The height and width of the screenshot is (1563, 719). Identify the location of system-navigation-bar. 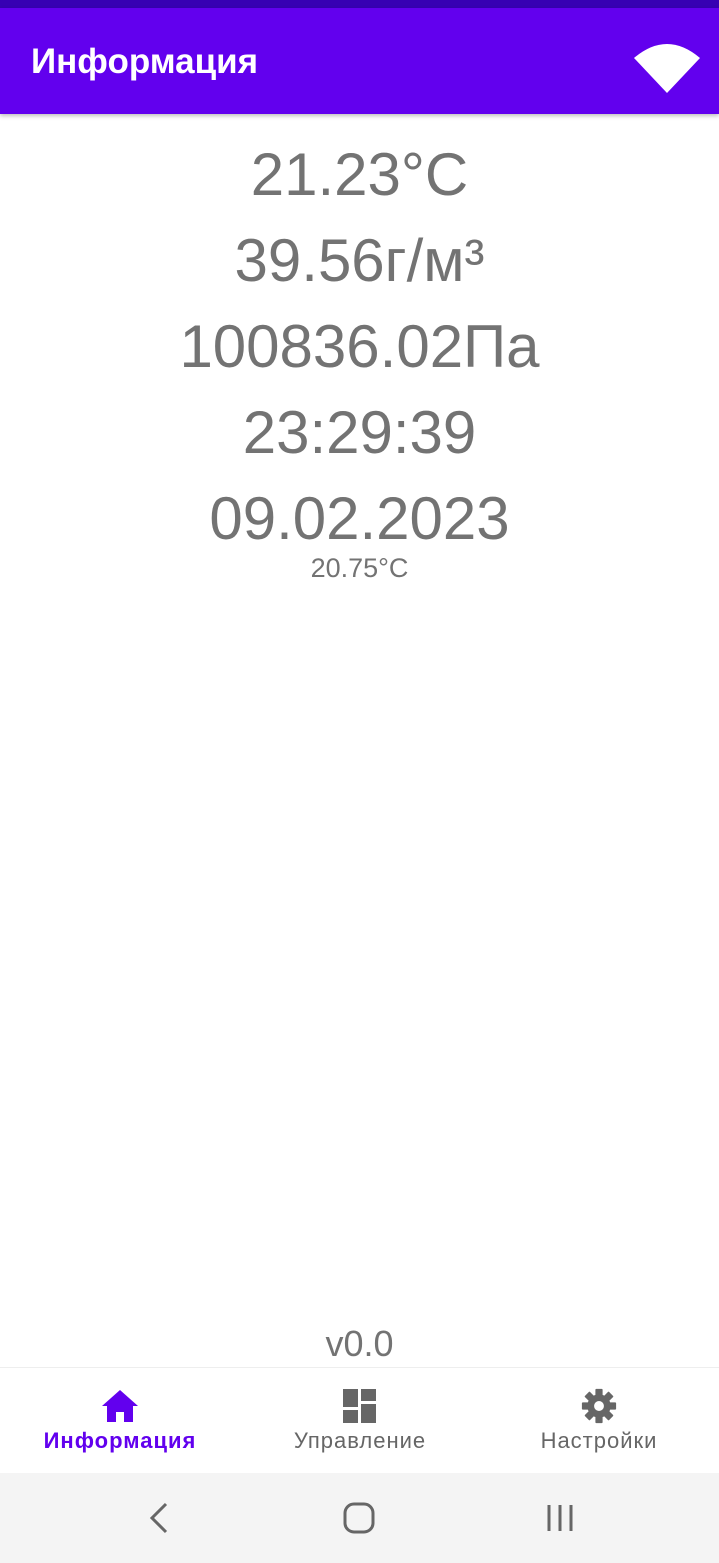
(359, 1518).